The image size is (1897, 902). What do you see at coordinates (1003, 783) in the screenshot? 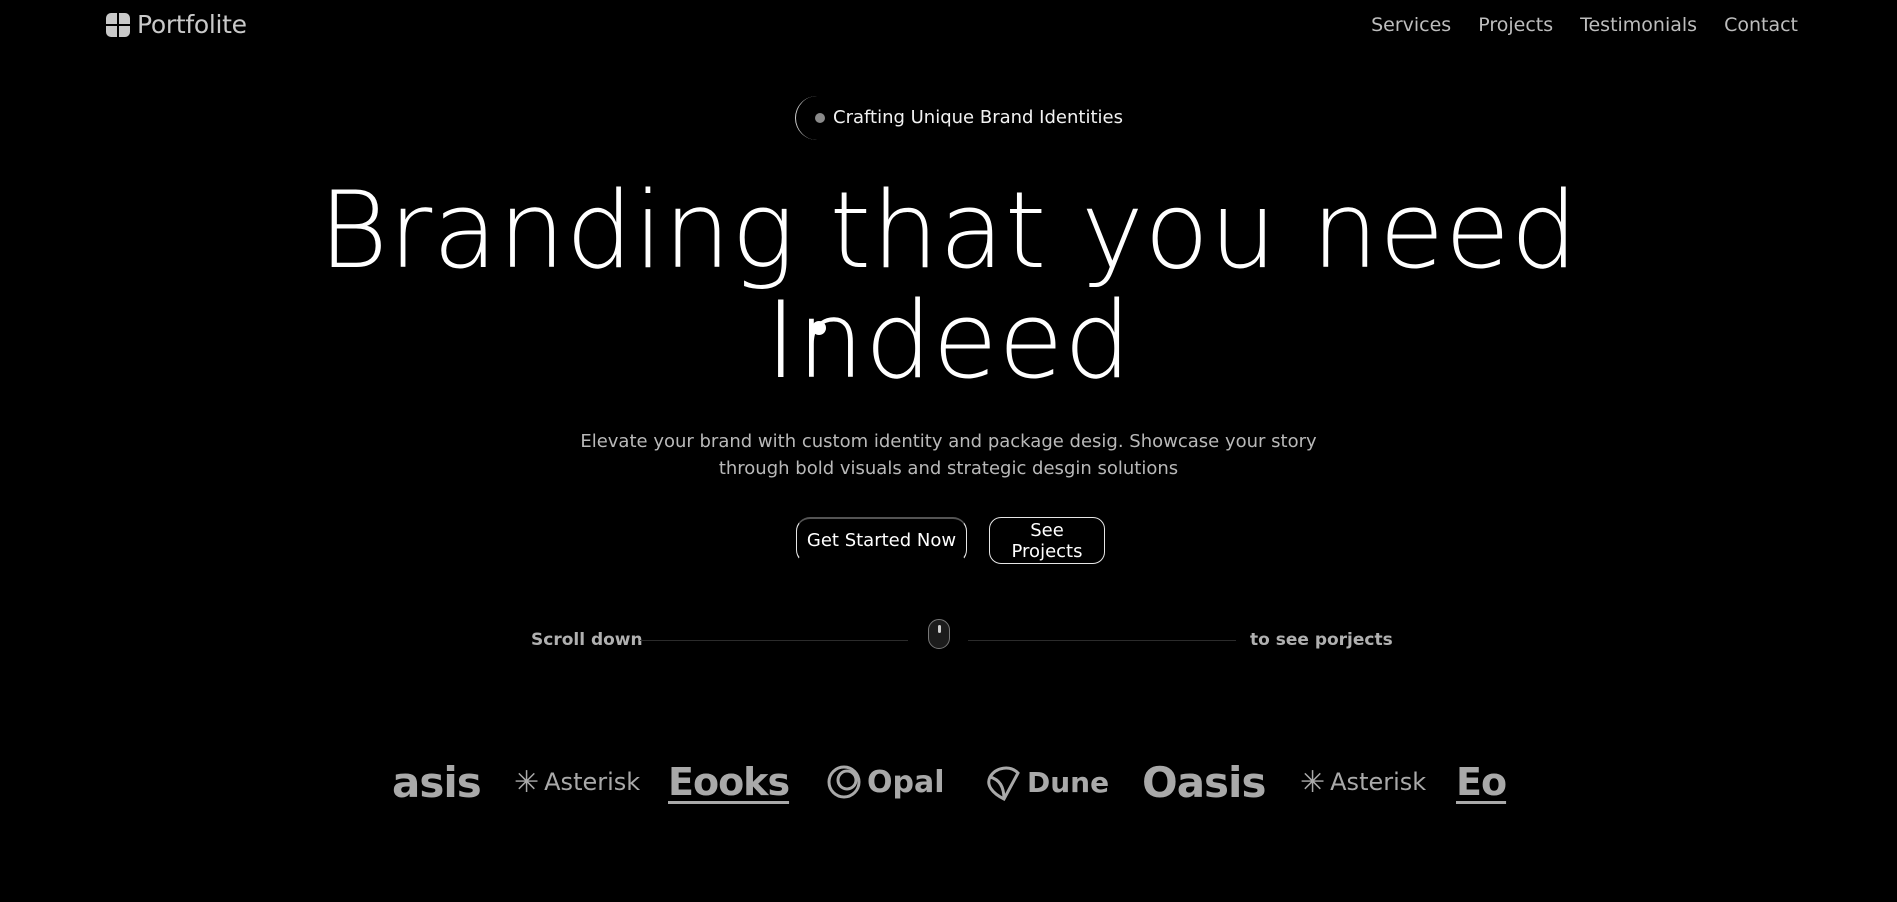
I see `dune-icon` at bounding box center [1003, 783].